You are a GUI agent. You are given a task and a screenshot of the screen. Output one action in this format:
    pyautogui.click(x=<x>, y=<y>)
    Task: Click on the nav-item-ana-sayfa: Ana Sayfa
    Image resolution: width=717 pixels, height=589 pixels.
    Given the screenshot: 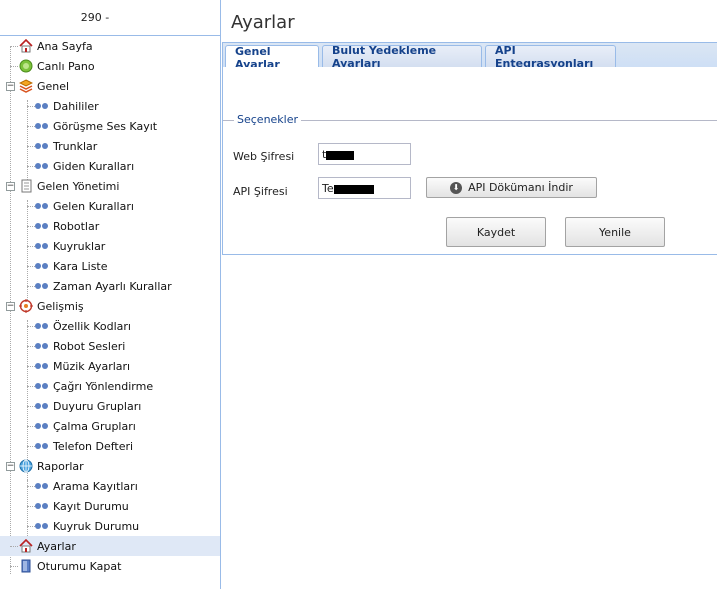 What is the action you would take?
    pyautogui.click(x=110, y=46)
    